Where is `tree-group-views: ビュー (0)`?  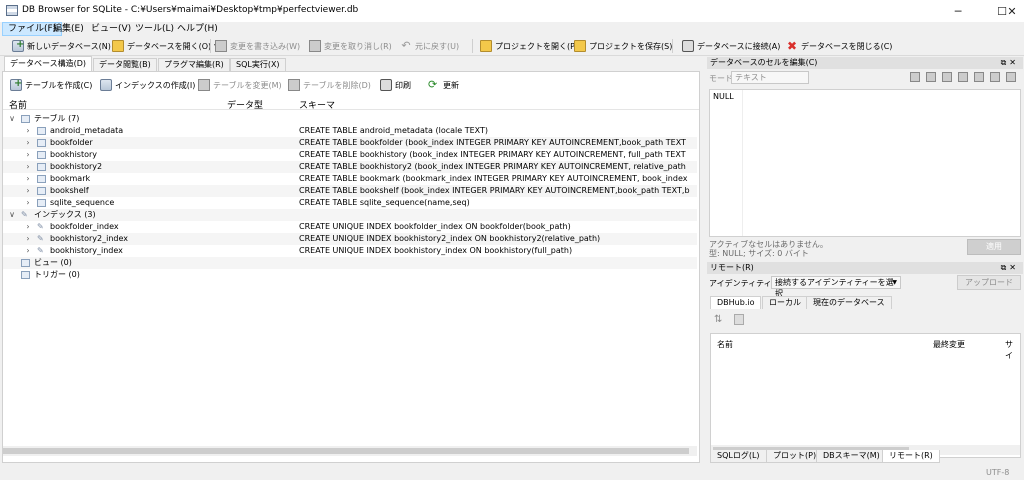
tree-group-views: ビュー (0) is located at coordinates (350, 263).